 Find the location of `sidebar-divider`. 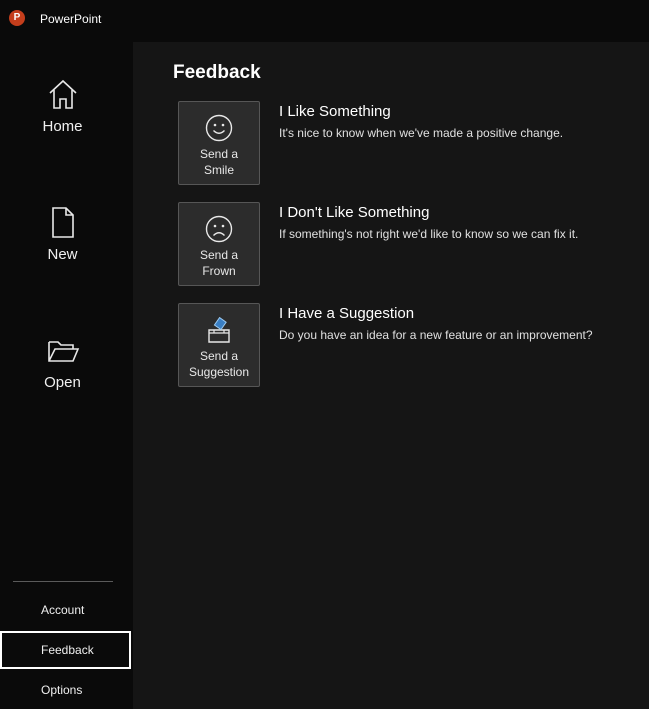

sidebar-divider is located at coordinates (63, 581).